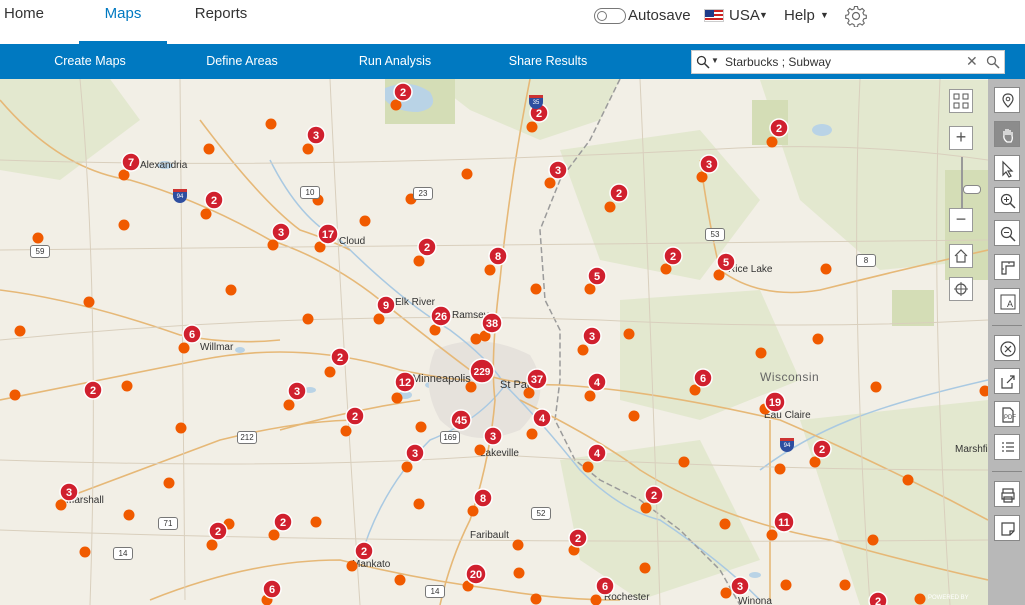 This screenshot has width=1025, height=605. Describe the element at coordinates (476, 574) in the screenshot. I see `cluster-marker: 20` at that location.